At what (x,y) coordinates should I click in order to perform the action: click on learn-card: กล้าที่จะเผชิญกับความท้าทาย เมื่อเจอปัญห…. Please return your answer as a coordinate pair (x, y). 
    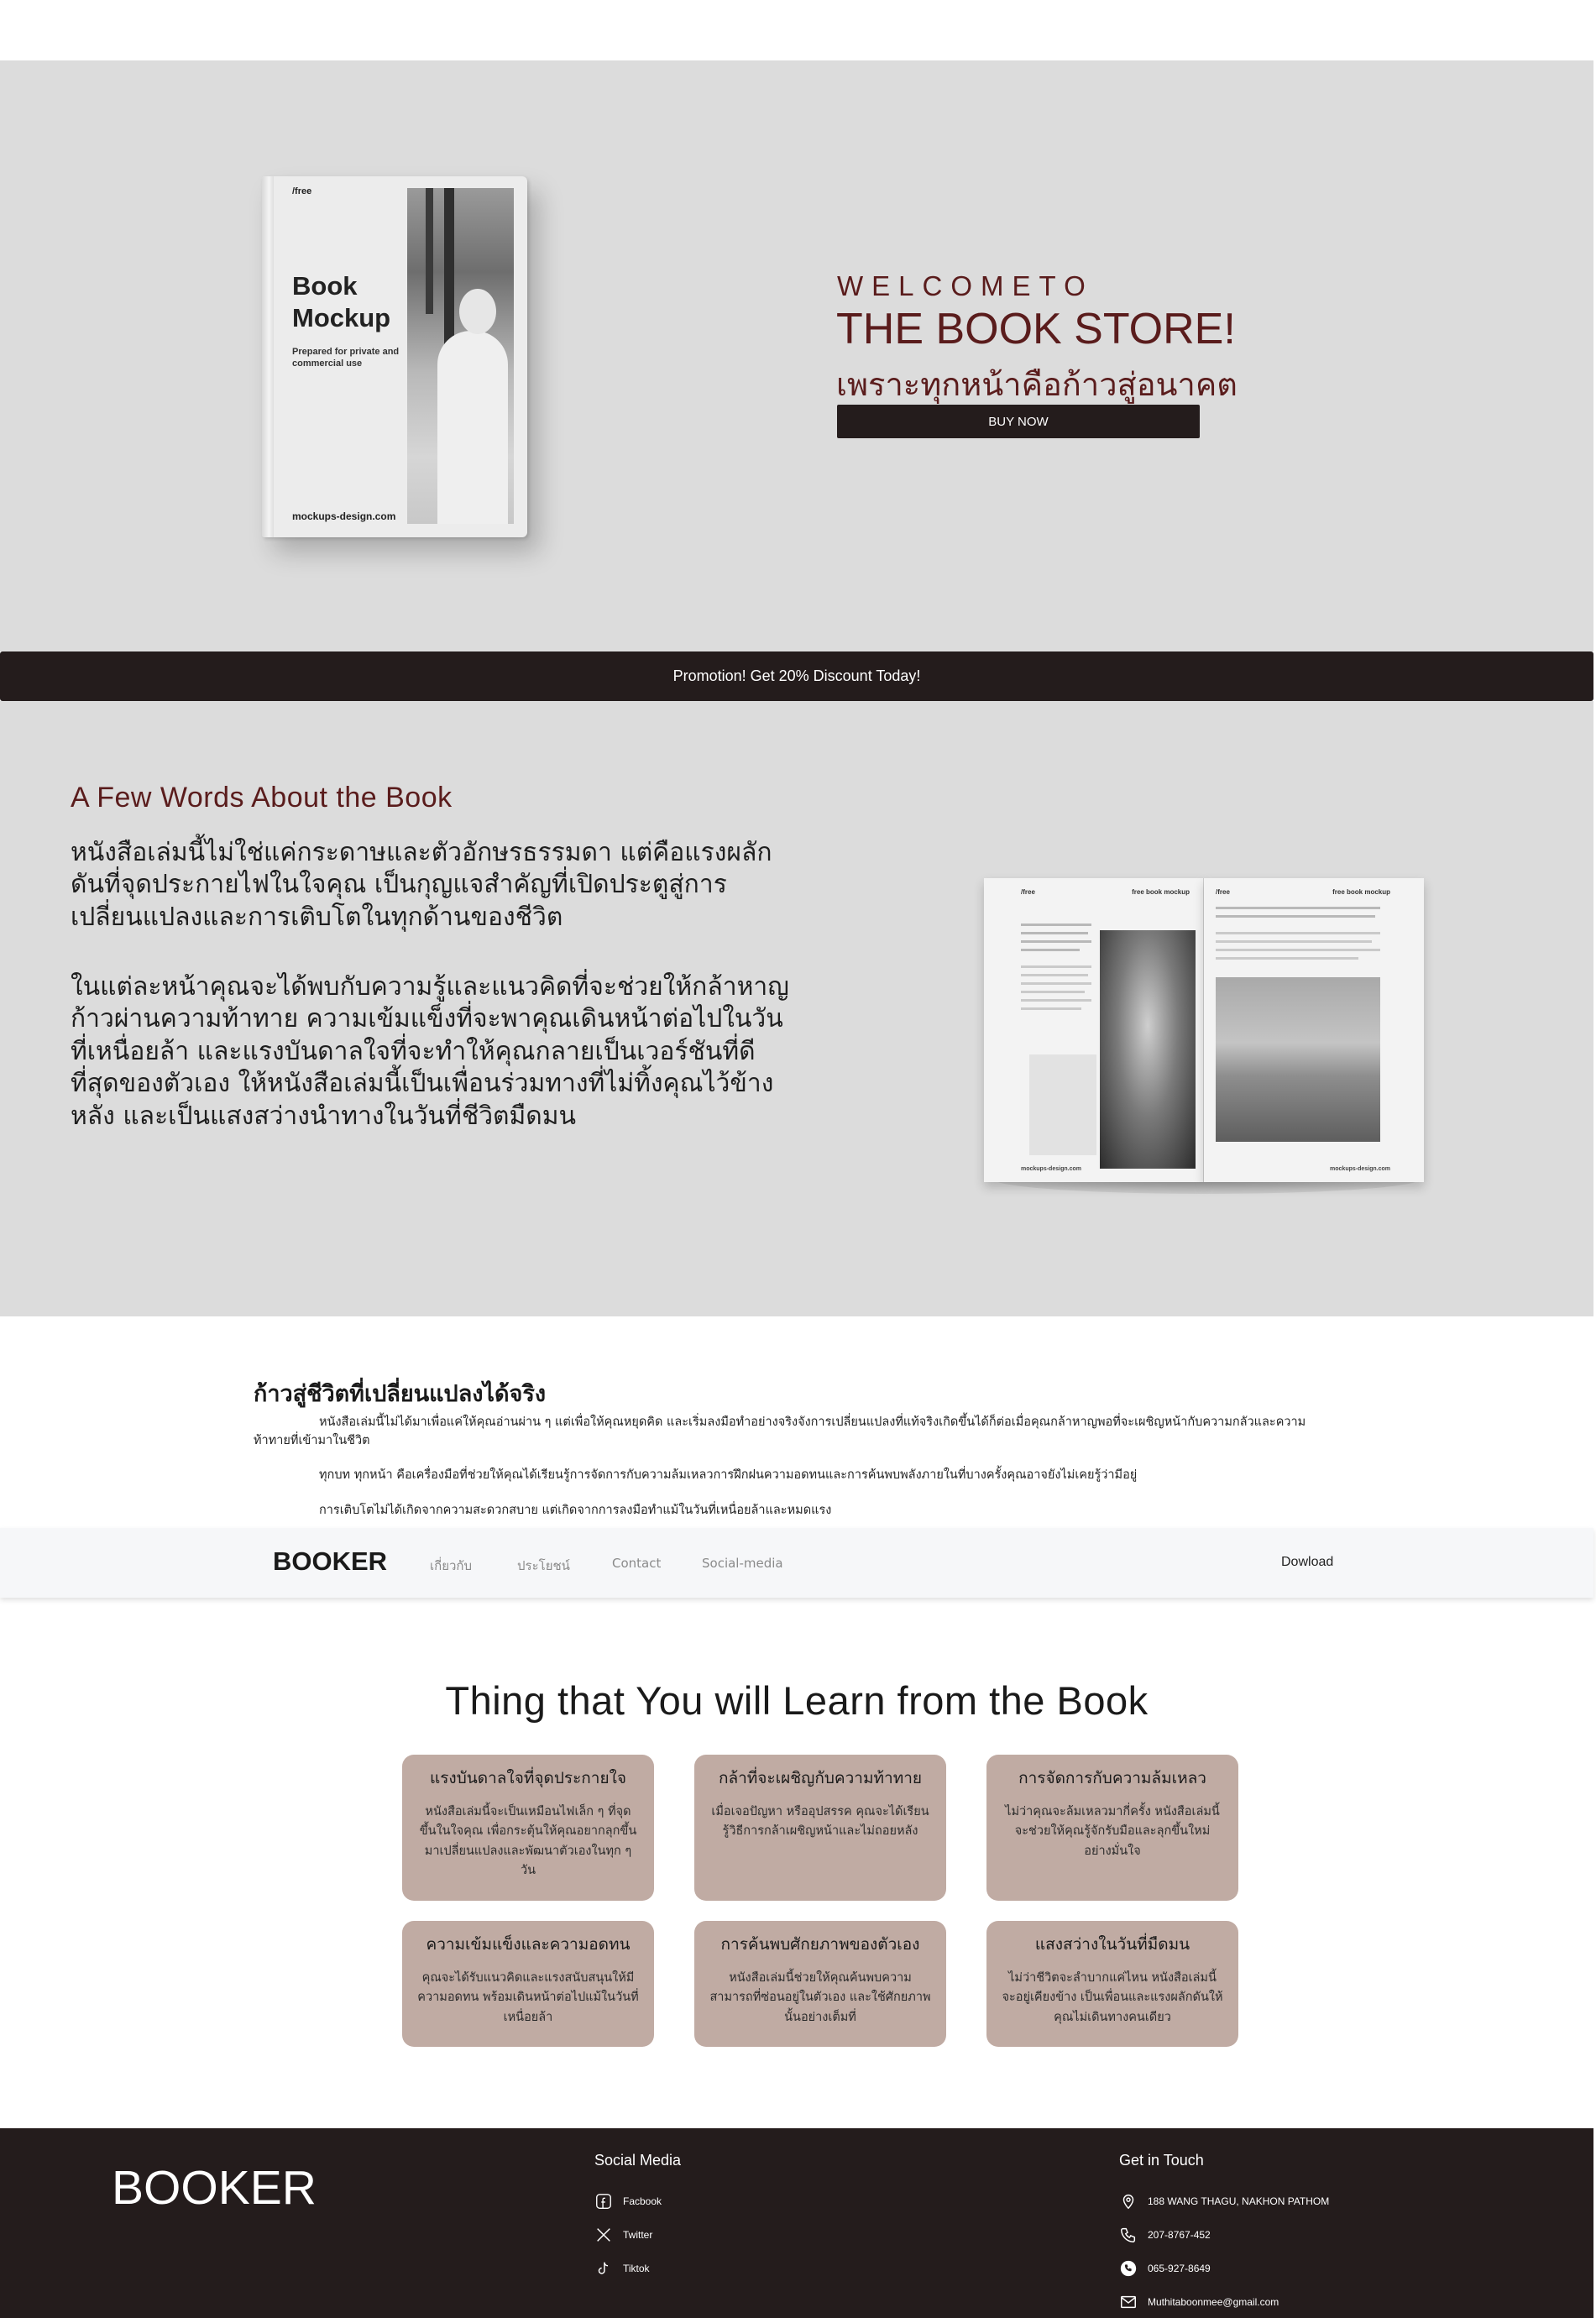
    Looking at the image, I should click on (820, 1828).